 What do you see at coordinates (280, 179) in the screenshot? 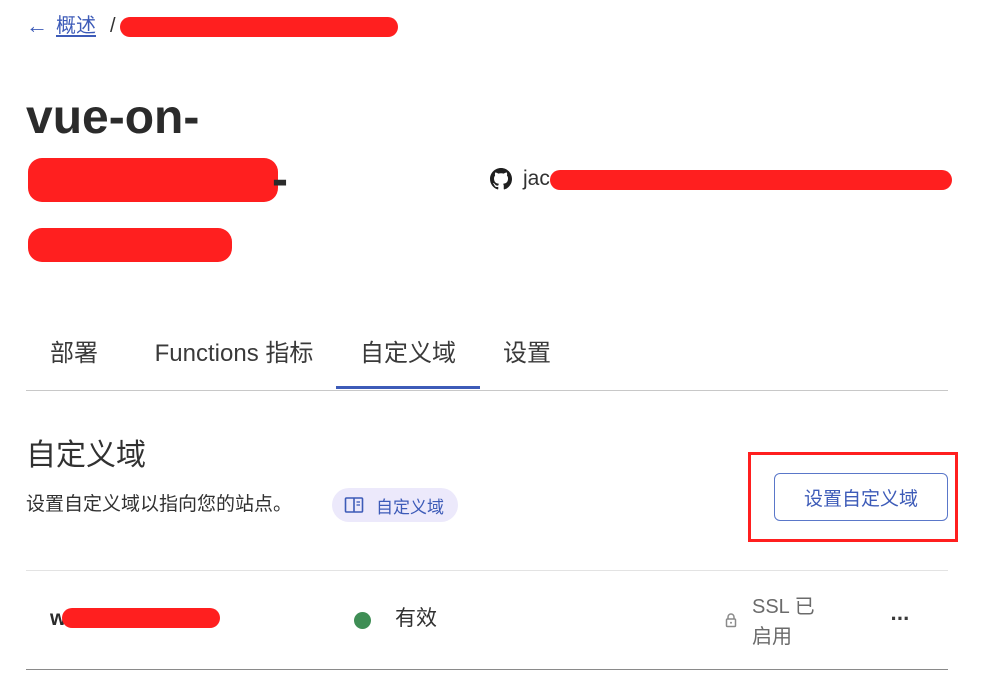
I see `page-title-dash: -` at bounding box center [280, 179].